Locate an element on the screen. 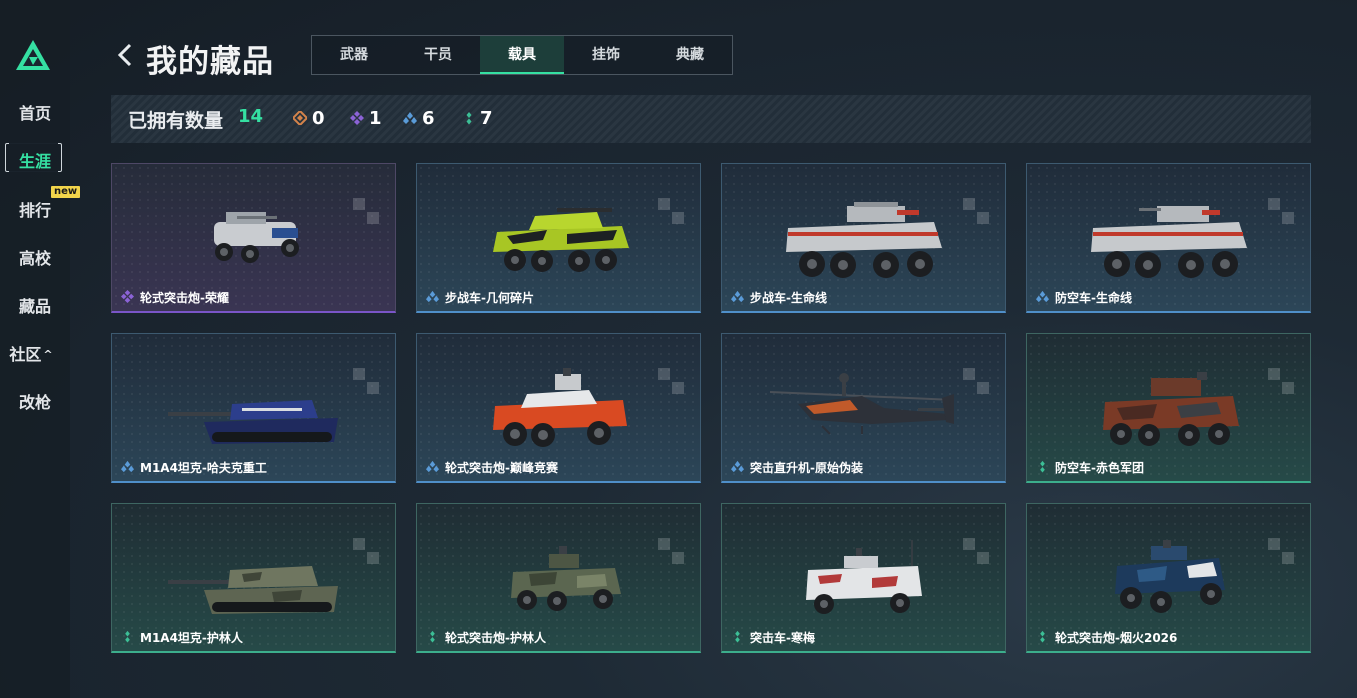  vehicle-name: 轮式突击炮-烟火2026 is located at coordinates (1116, 638).